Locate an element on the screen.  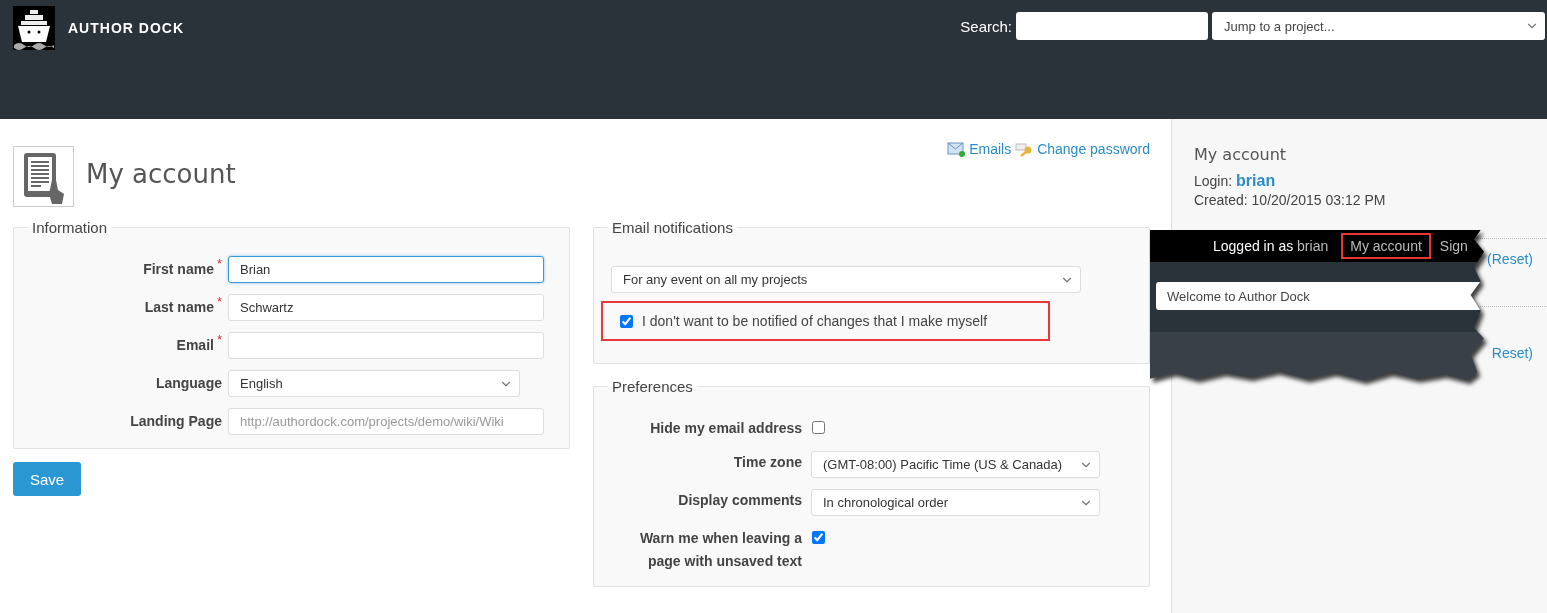
field-label: Last name is located at coordinates (179, 307).